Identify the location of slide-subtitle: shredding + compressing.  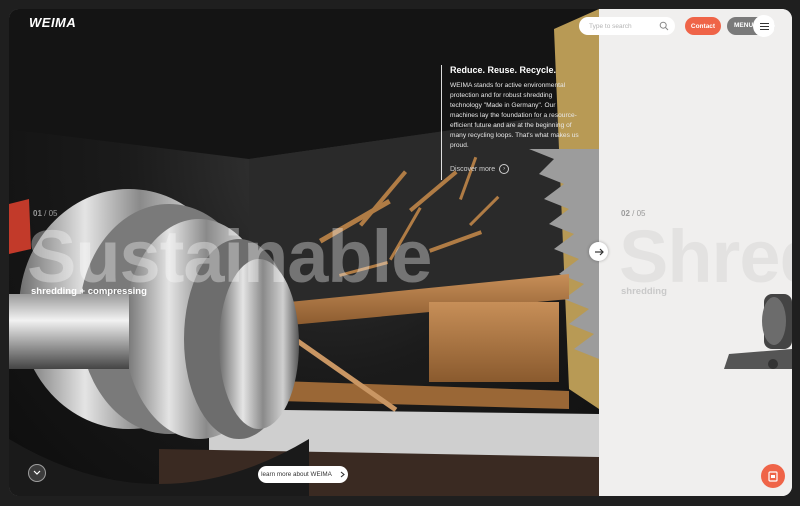
(89, 291).